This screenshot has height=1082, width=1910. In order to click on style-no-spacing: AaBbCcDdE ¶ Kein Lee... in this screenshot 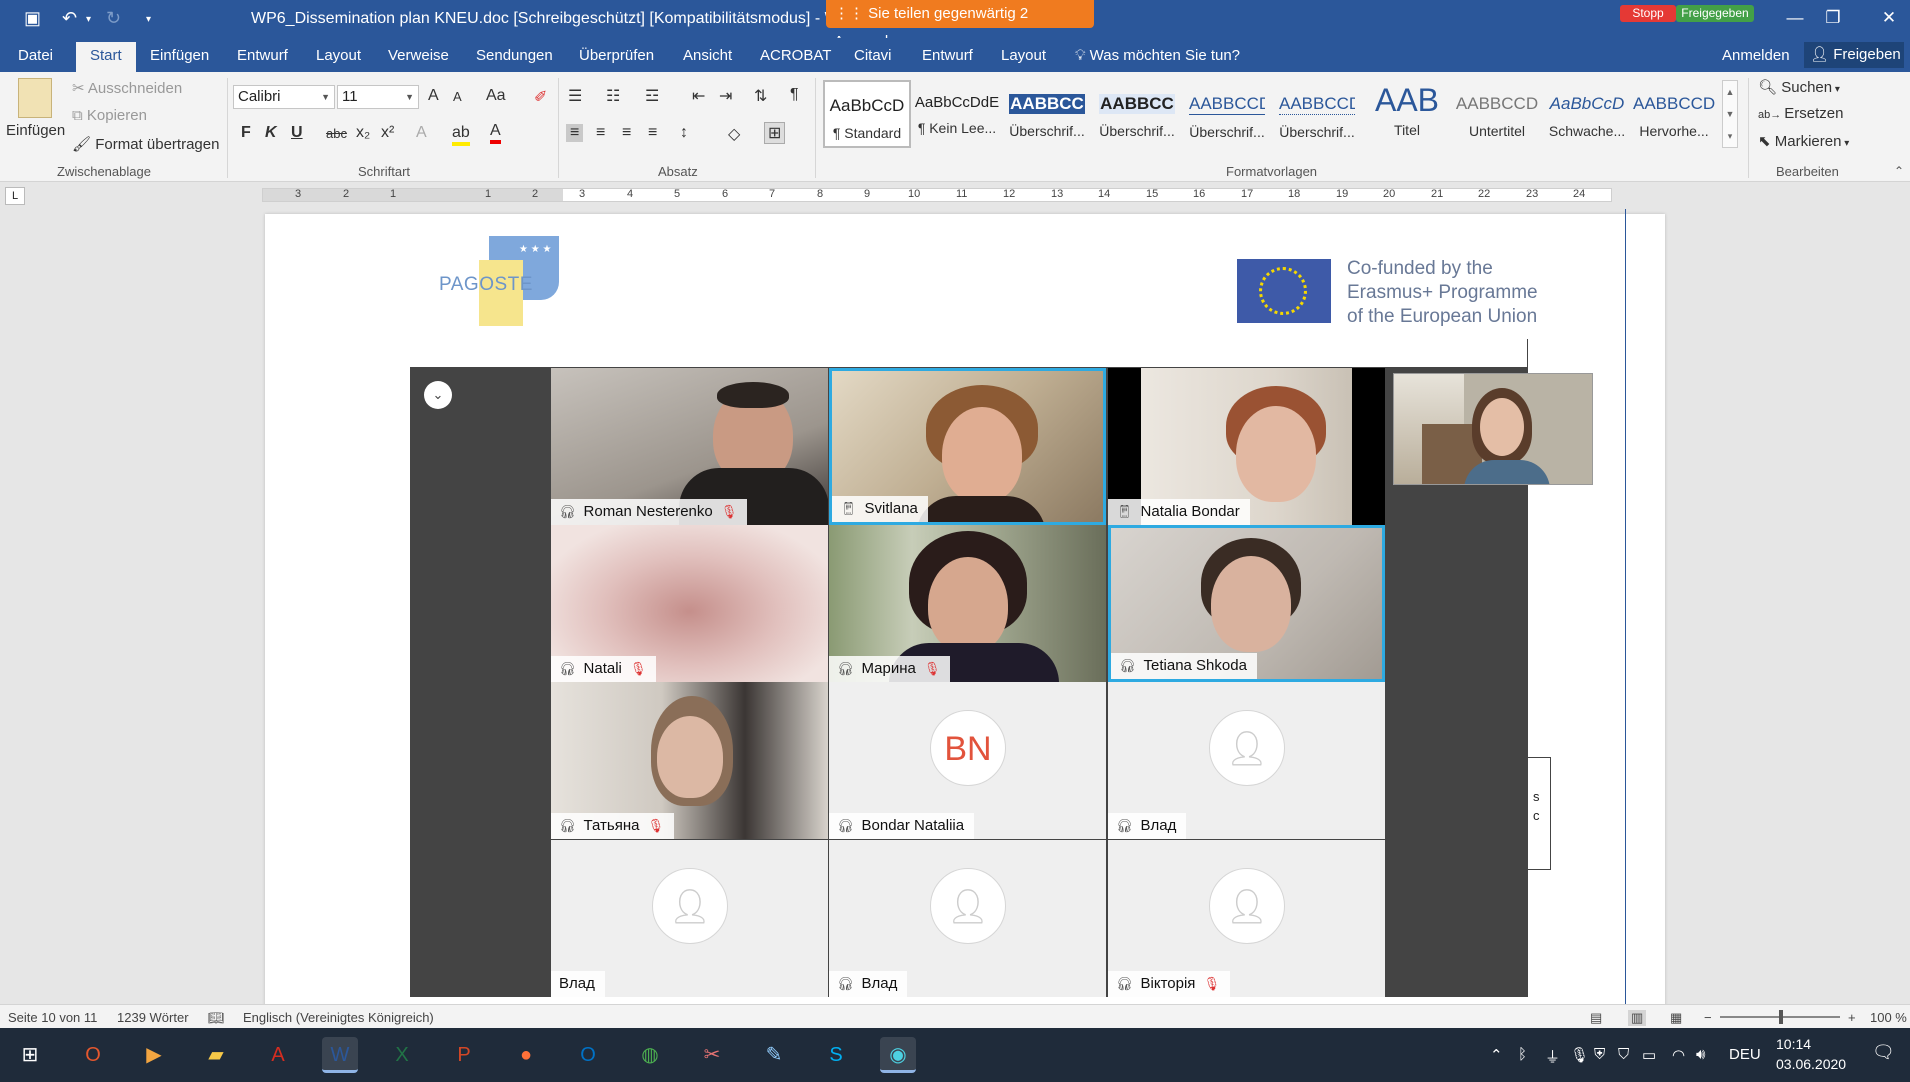, I will do `click(957, 114)`.